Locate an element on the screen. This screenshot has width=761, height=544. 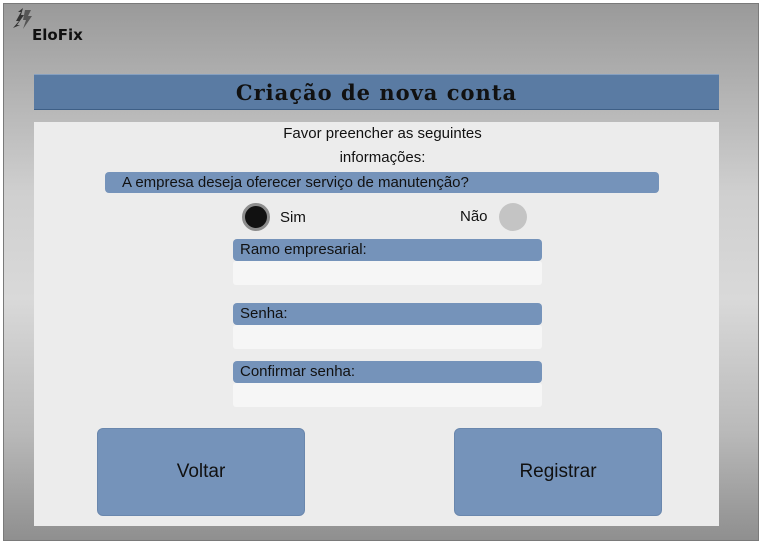
radio-sim-label: Sim is located at coordinates (293, 217).